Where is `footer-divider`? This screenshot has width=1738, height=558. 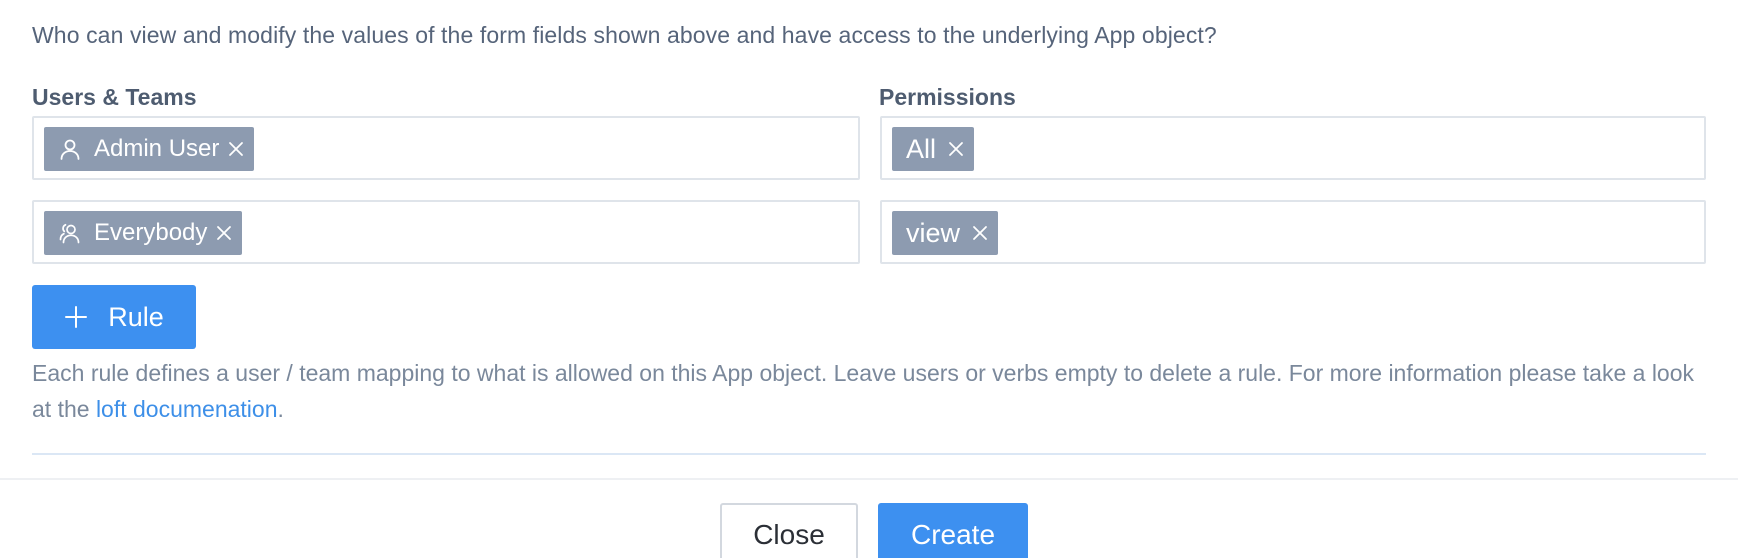 footer-divider is located at coordinates (869, 479).